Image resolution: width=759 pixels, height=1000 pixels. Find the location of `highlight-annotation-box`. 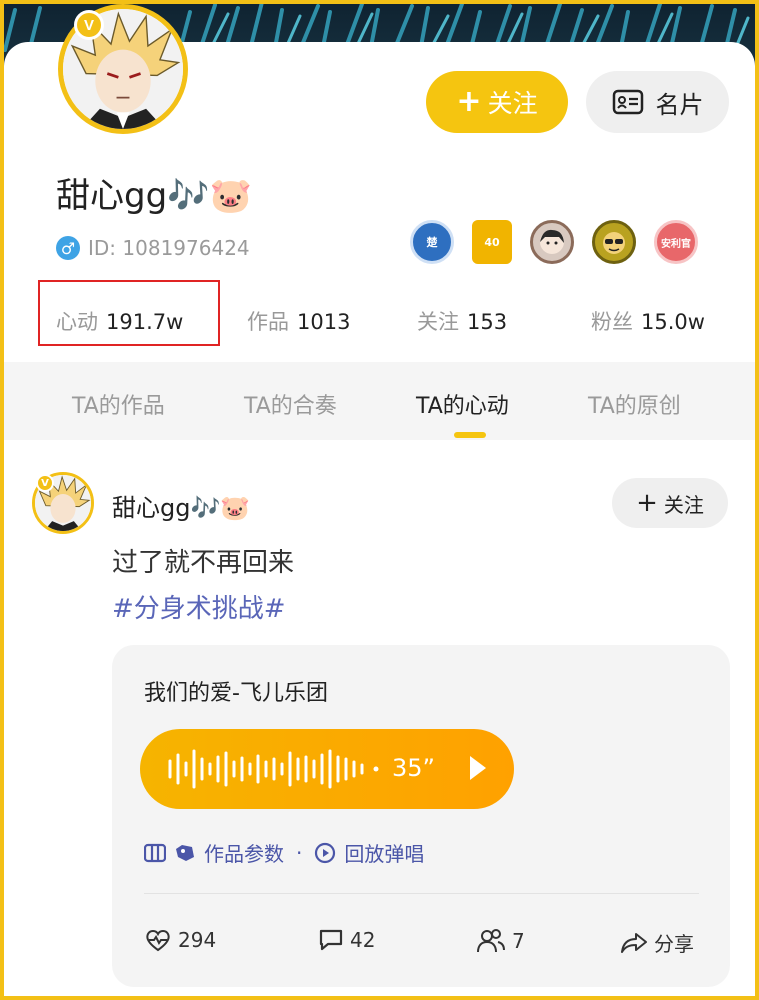

highlight-annotation-box is located at coordinates (129, 313).